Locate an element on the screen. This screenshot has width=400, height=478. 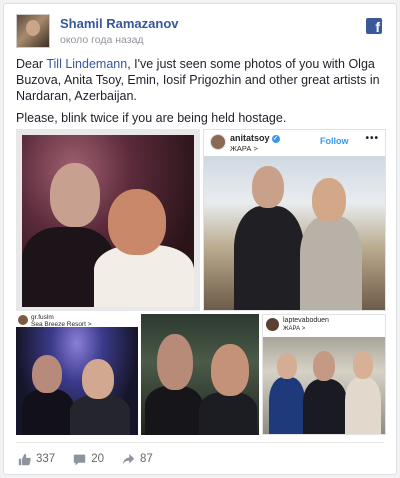
person-2-head is located at coordinates (324, 366).